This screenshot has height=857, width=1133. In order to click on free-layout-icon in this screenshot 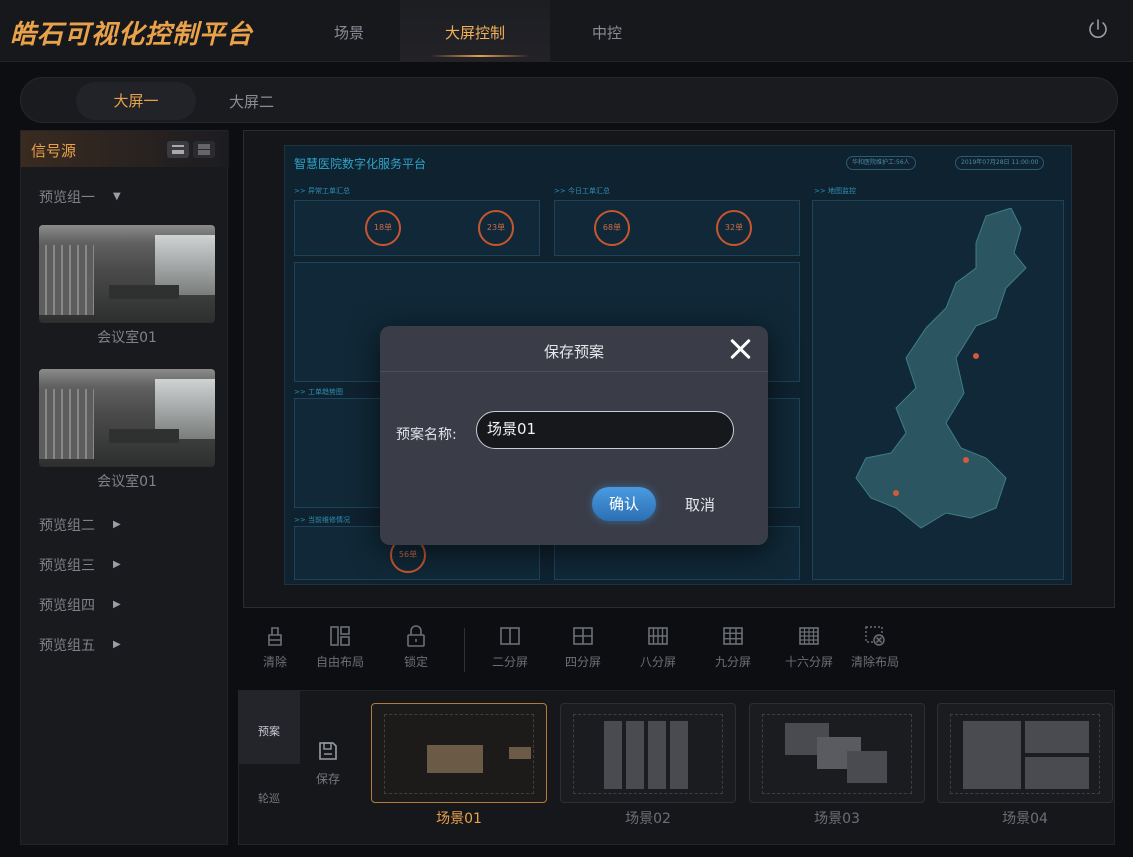, I will do `click(340, 636)`.